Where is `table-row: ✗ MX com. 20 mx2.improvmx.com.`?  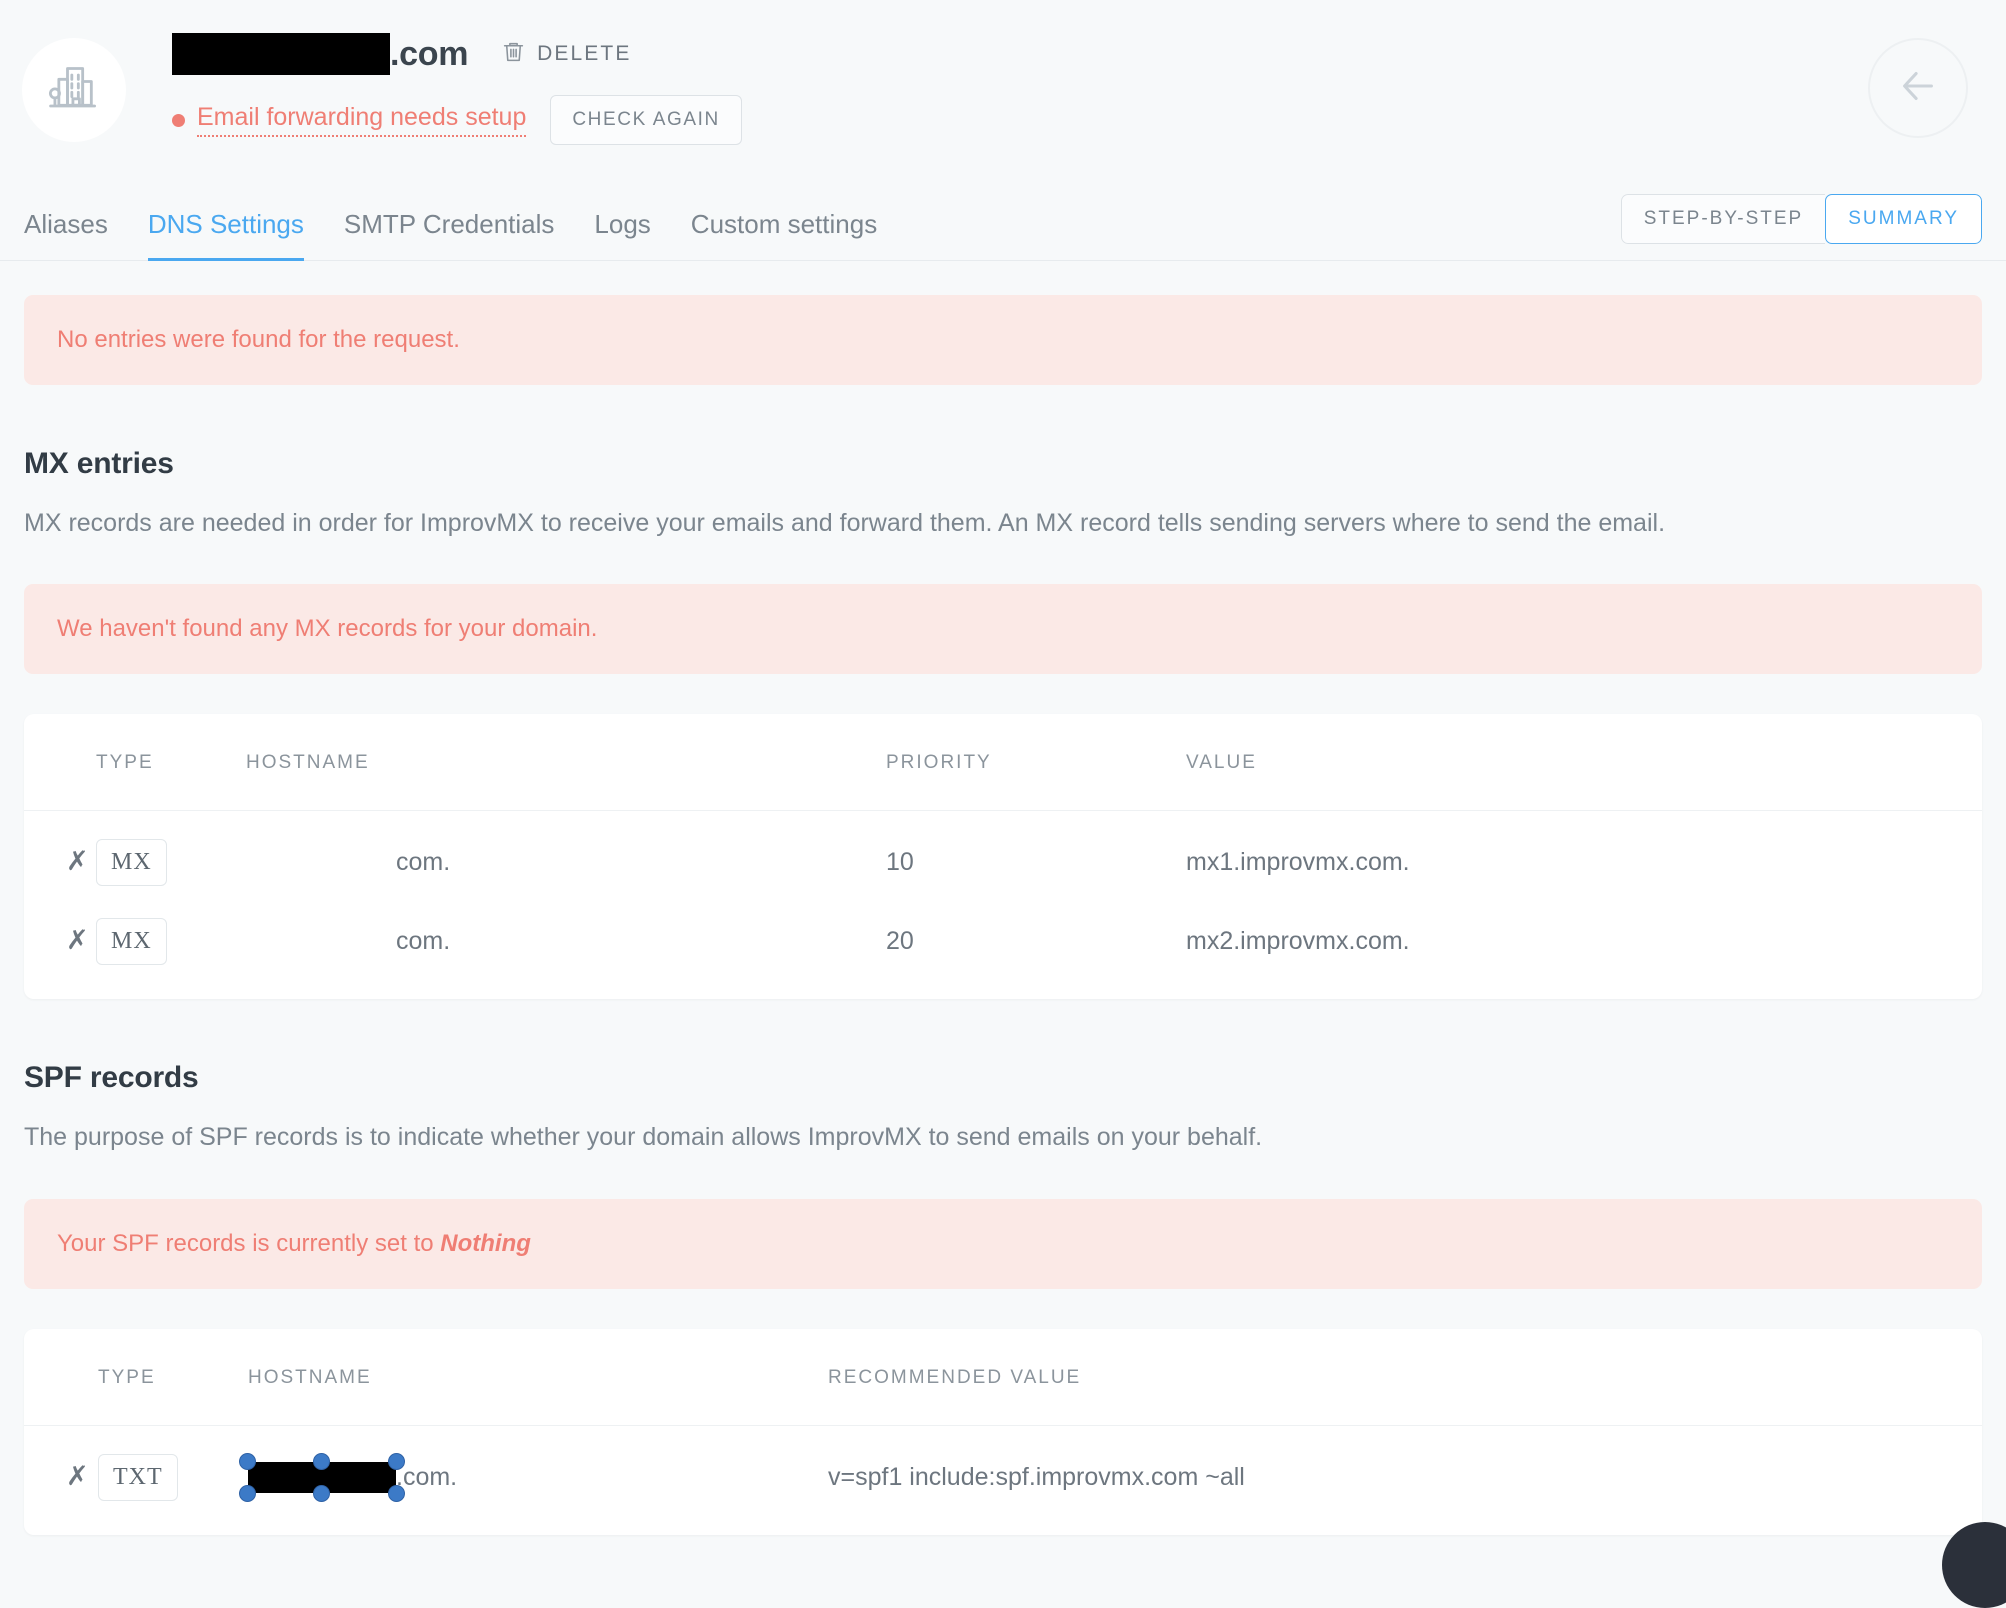 table-row: ✗ MX com. 20 mx2.improvmx.com. is located at coordinates (1003, 950).